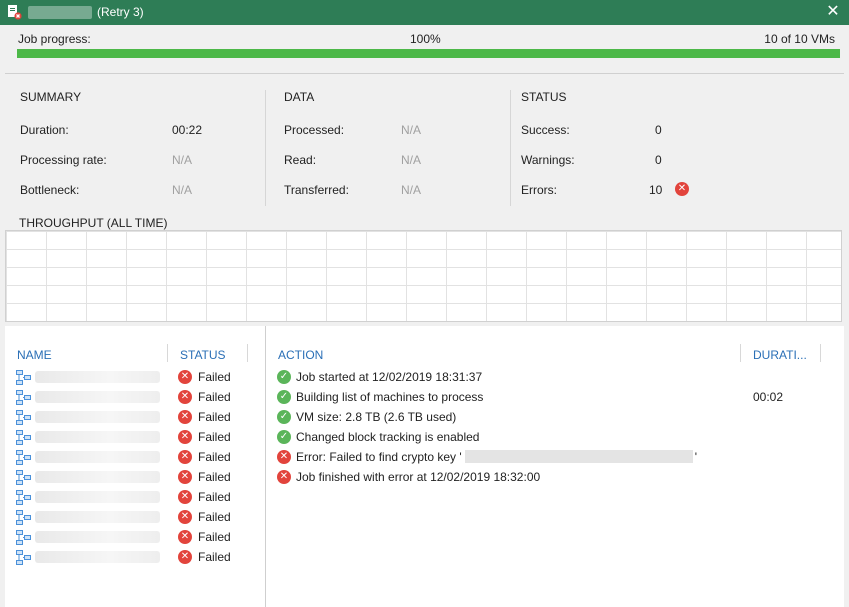  I want to click on success-value: 0, so click(658, 130).